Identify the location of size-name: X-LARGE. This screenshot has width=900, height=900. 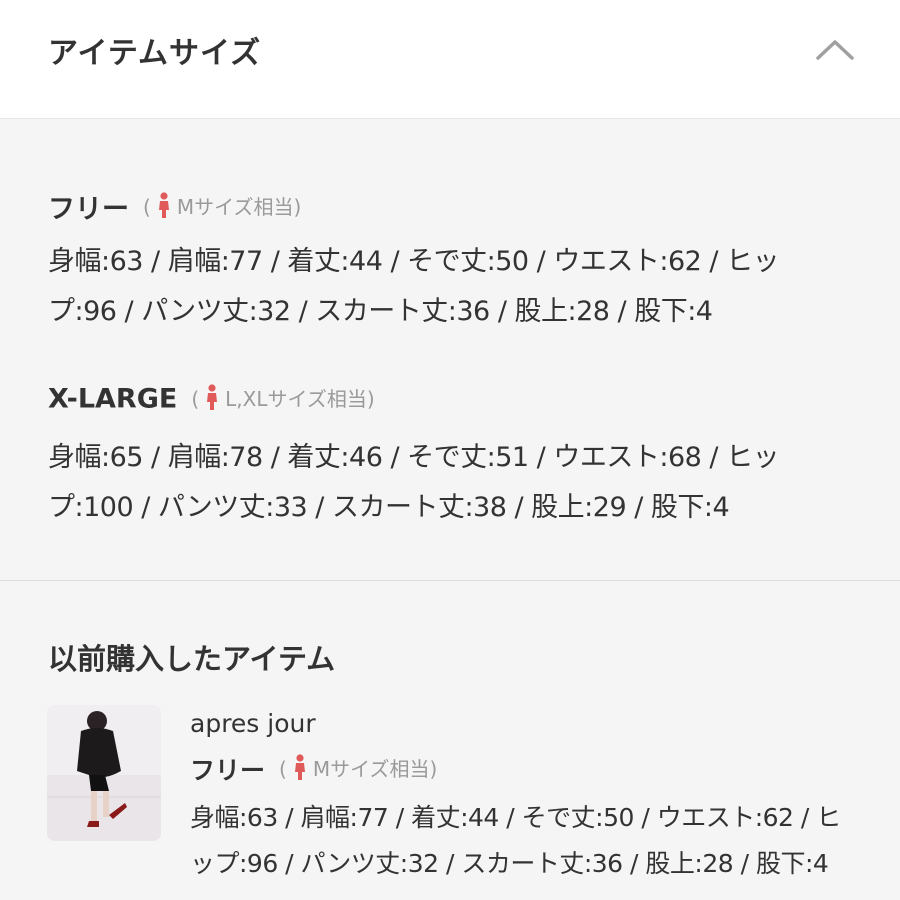
(113, 399).